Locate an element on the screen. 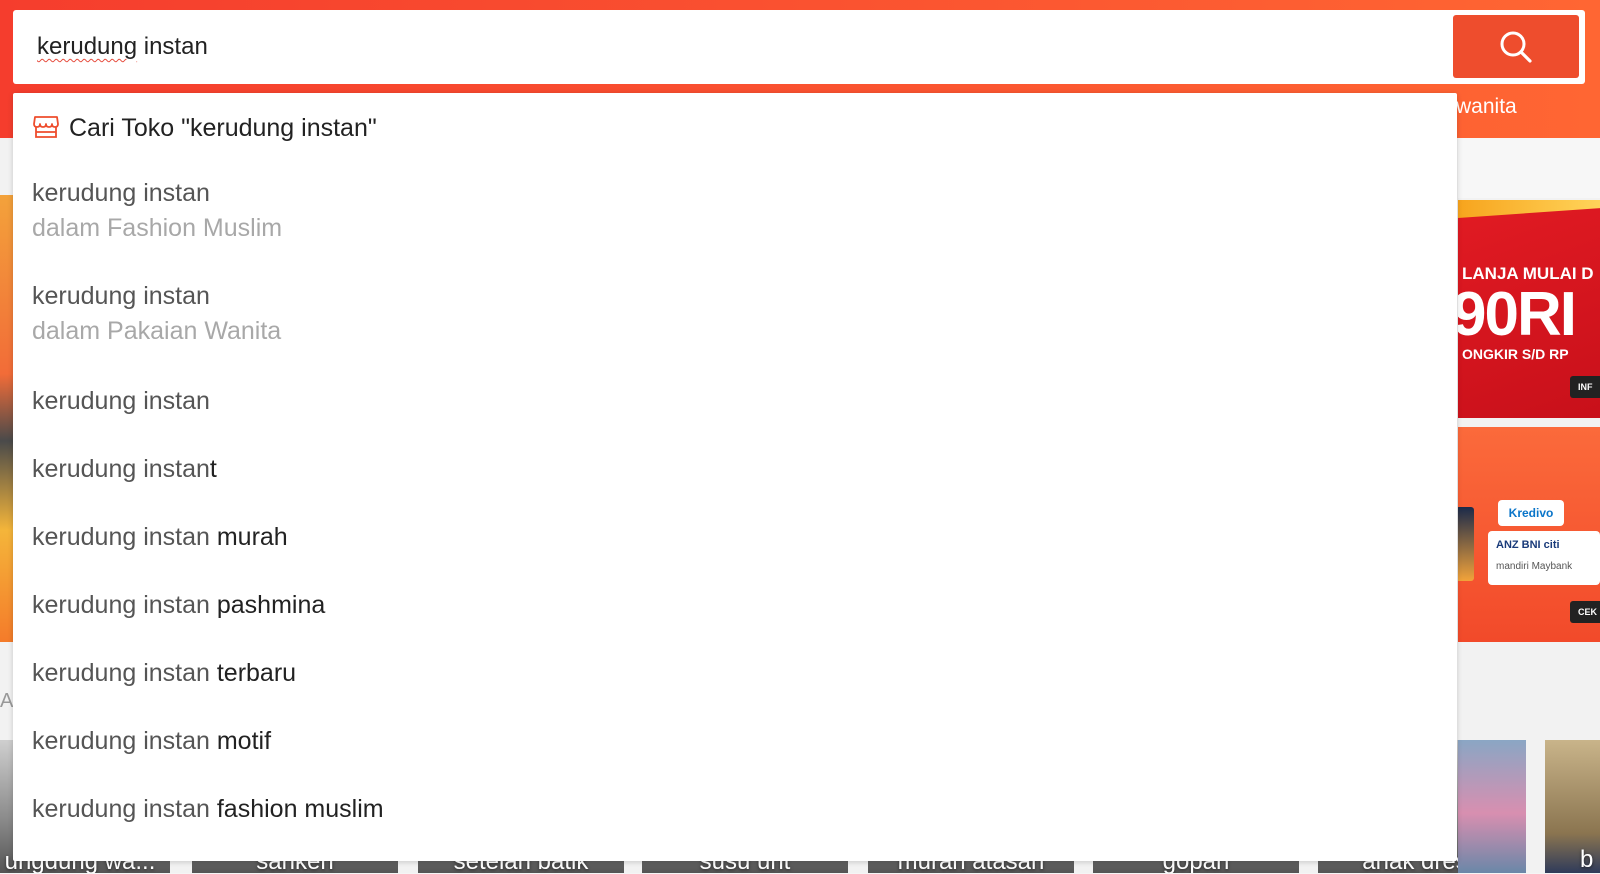  keyword-suggestion: kerudung instan is located at coordinates (735, 405).